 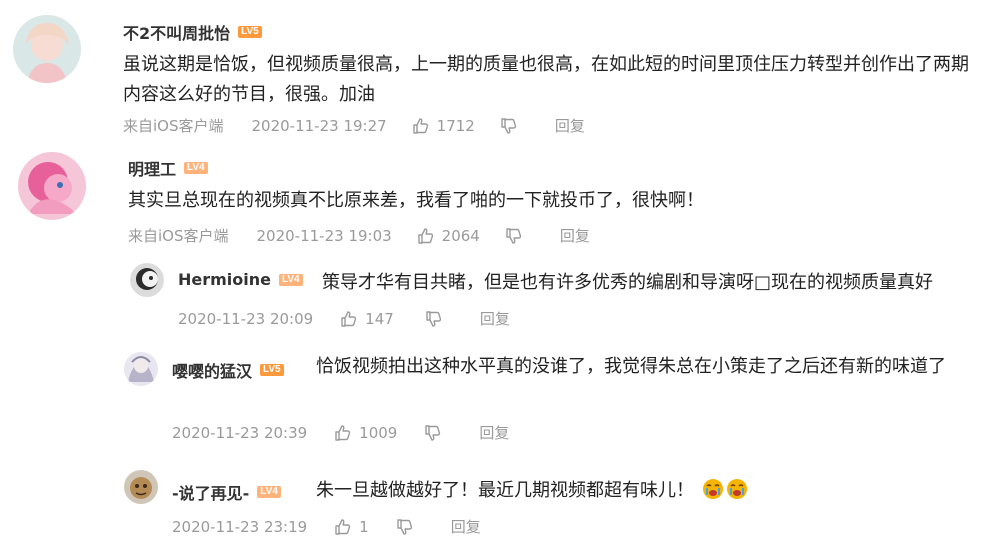 I want to click on comment-username: 不2不叫周批怡 LV5, so click(x=192, y=32).